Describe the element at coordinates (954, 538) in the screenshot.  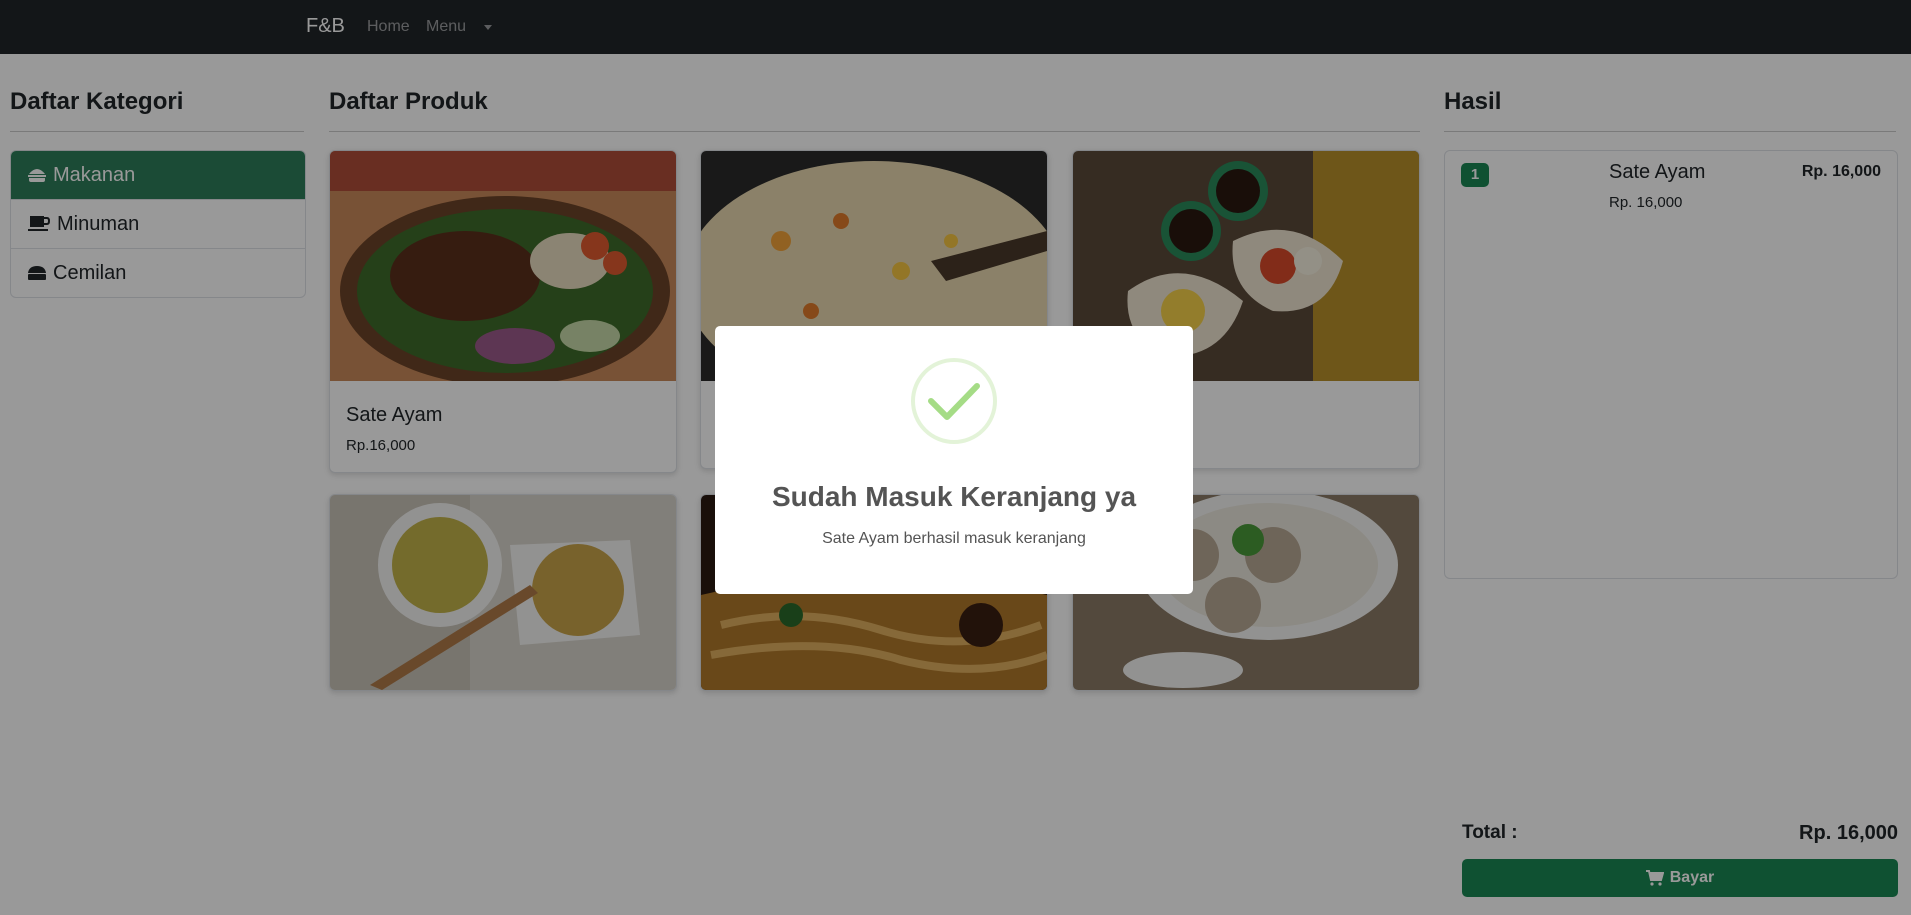
I see `dialog-text: Sate Ayam berhasil masuk keranjang` at that location.